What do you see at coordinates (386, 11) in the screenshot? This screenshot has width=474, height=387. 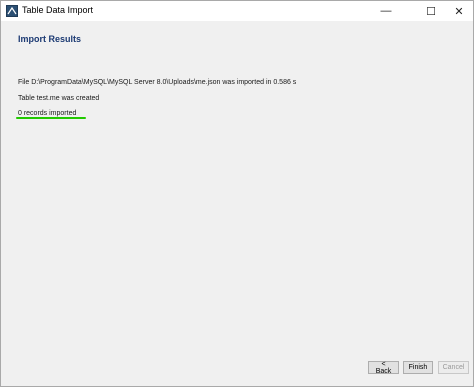 I see `minimize-button: —` at bounding box center [386, 11].